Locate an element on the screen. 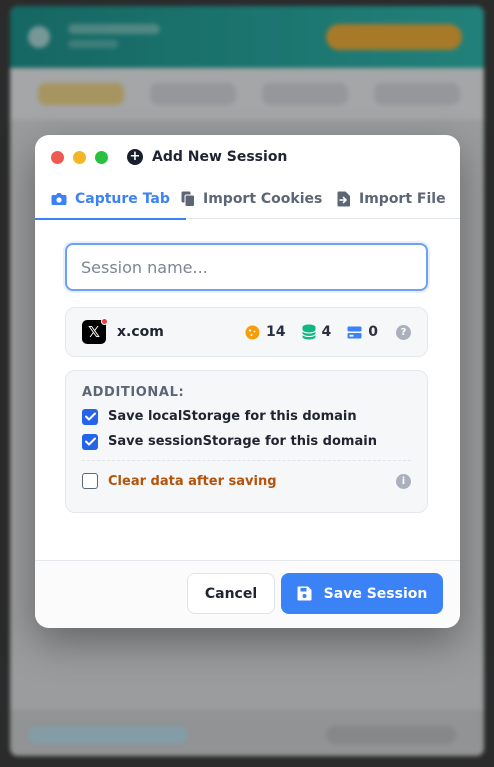  database-icon is located at coordinates (308, 332).